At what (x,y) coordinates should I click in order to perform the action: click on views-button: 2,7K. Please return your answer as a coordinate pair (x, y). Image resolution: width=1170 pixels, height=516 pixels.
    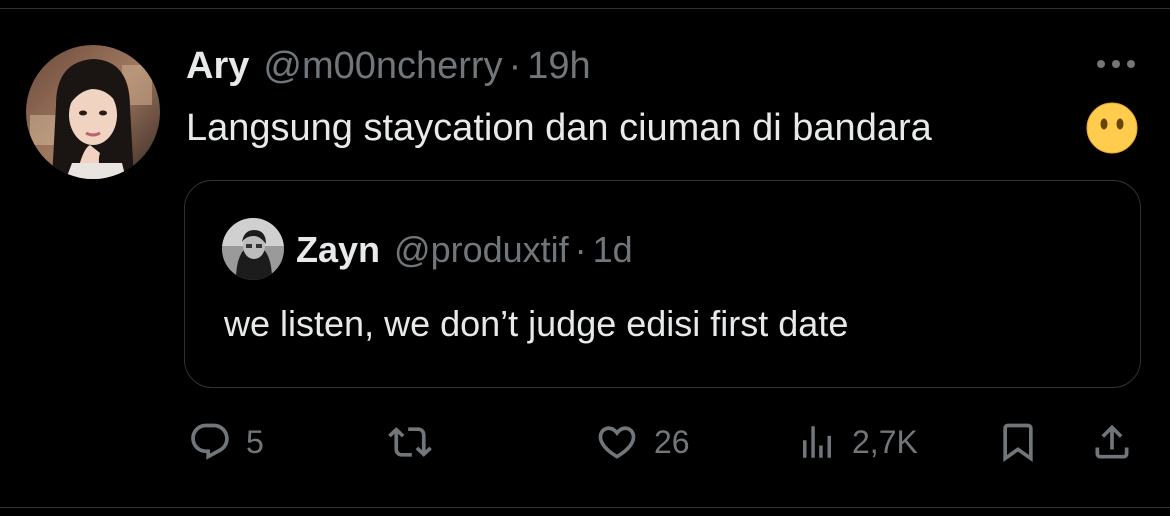
    Looking at the image, I should click on (857, 442).